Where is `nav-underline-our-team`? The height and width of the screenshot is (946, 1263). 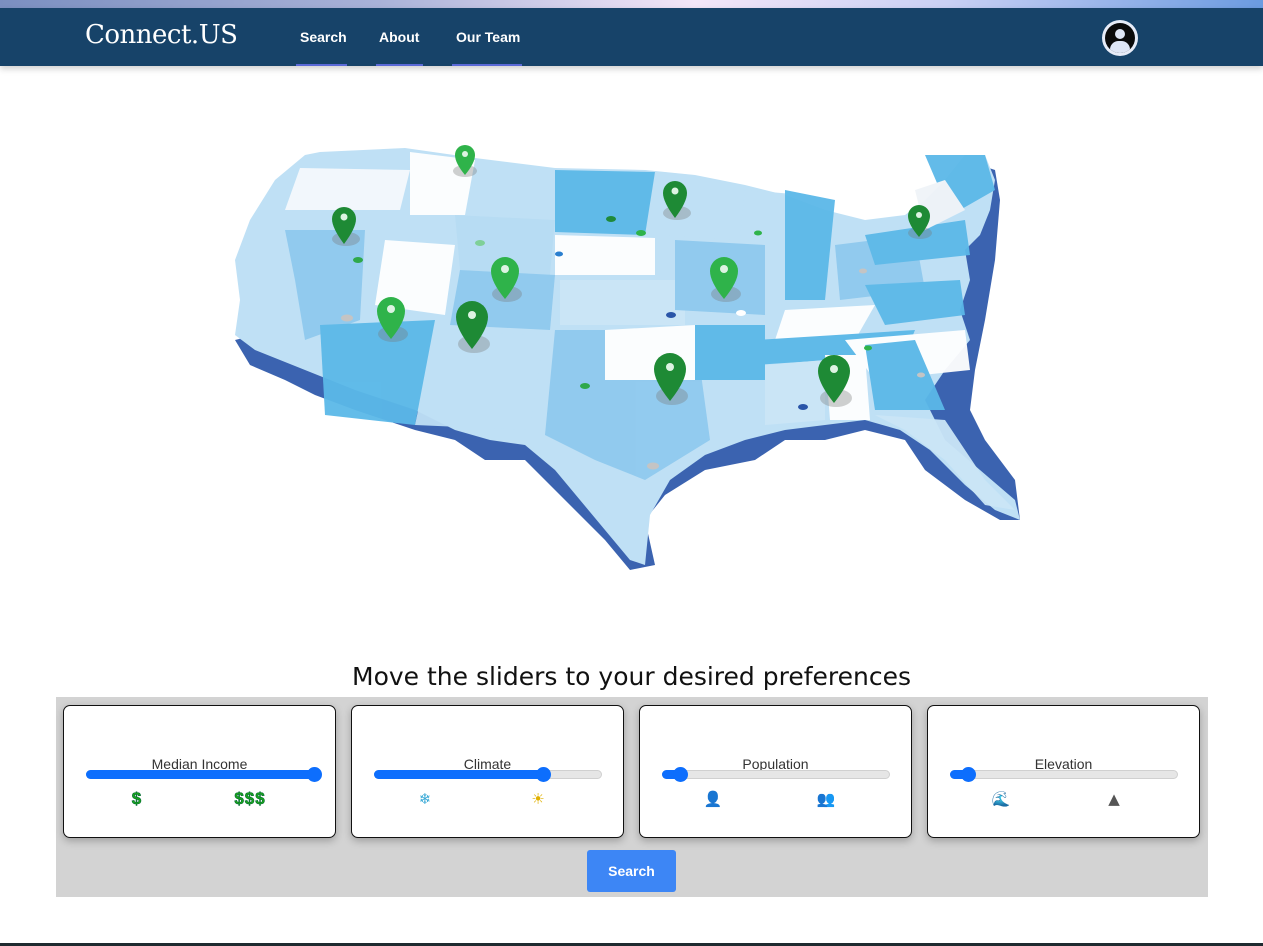
nav-underline-our-team is located at coordinates (487, 65).